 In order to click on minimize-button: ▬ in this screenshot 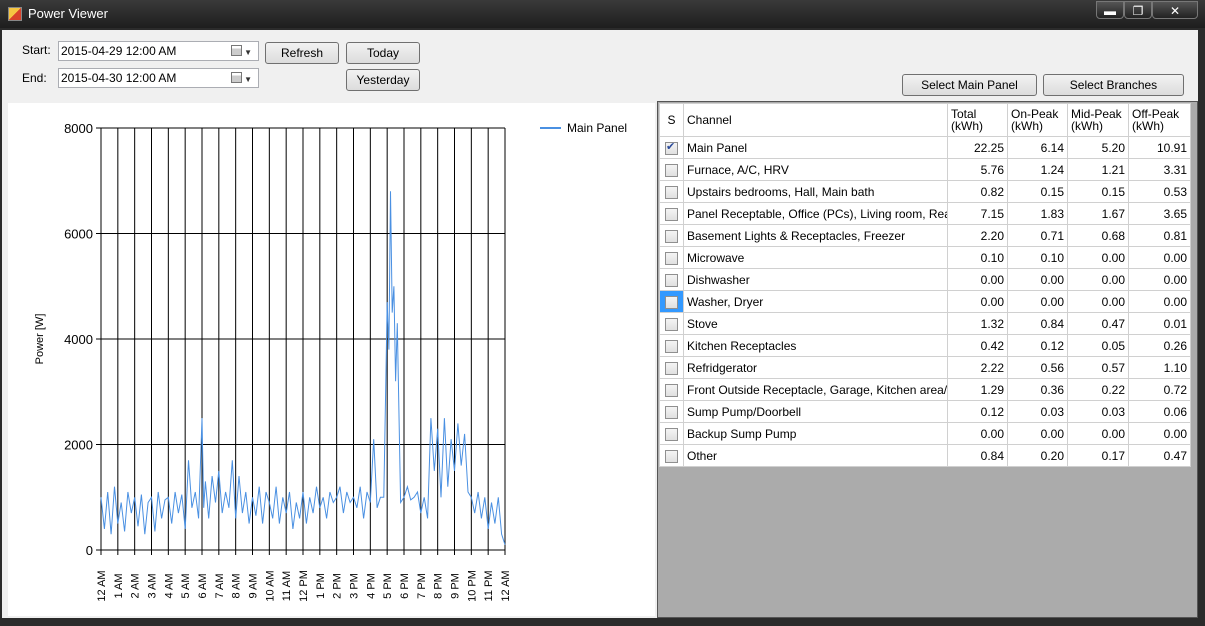, I will do `click(1110, 10)`.